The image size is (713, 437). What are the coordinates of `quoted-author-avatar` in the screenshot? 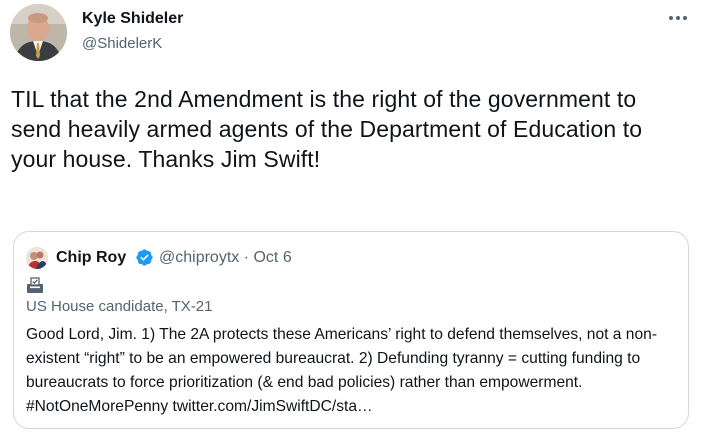 It's located at (37, 258).